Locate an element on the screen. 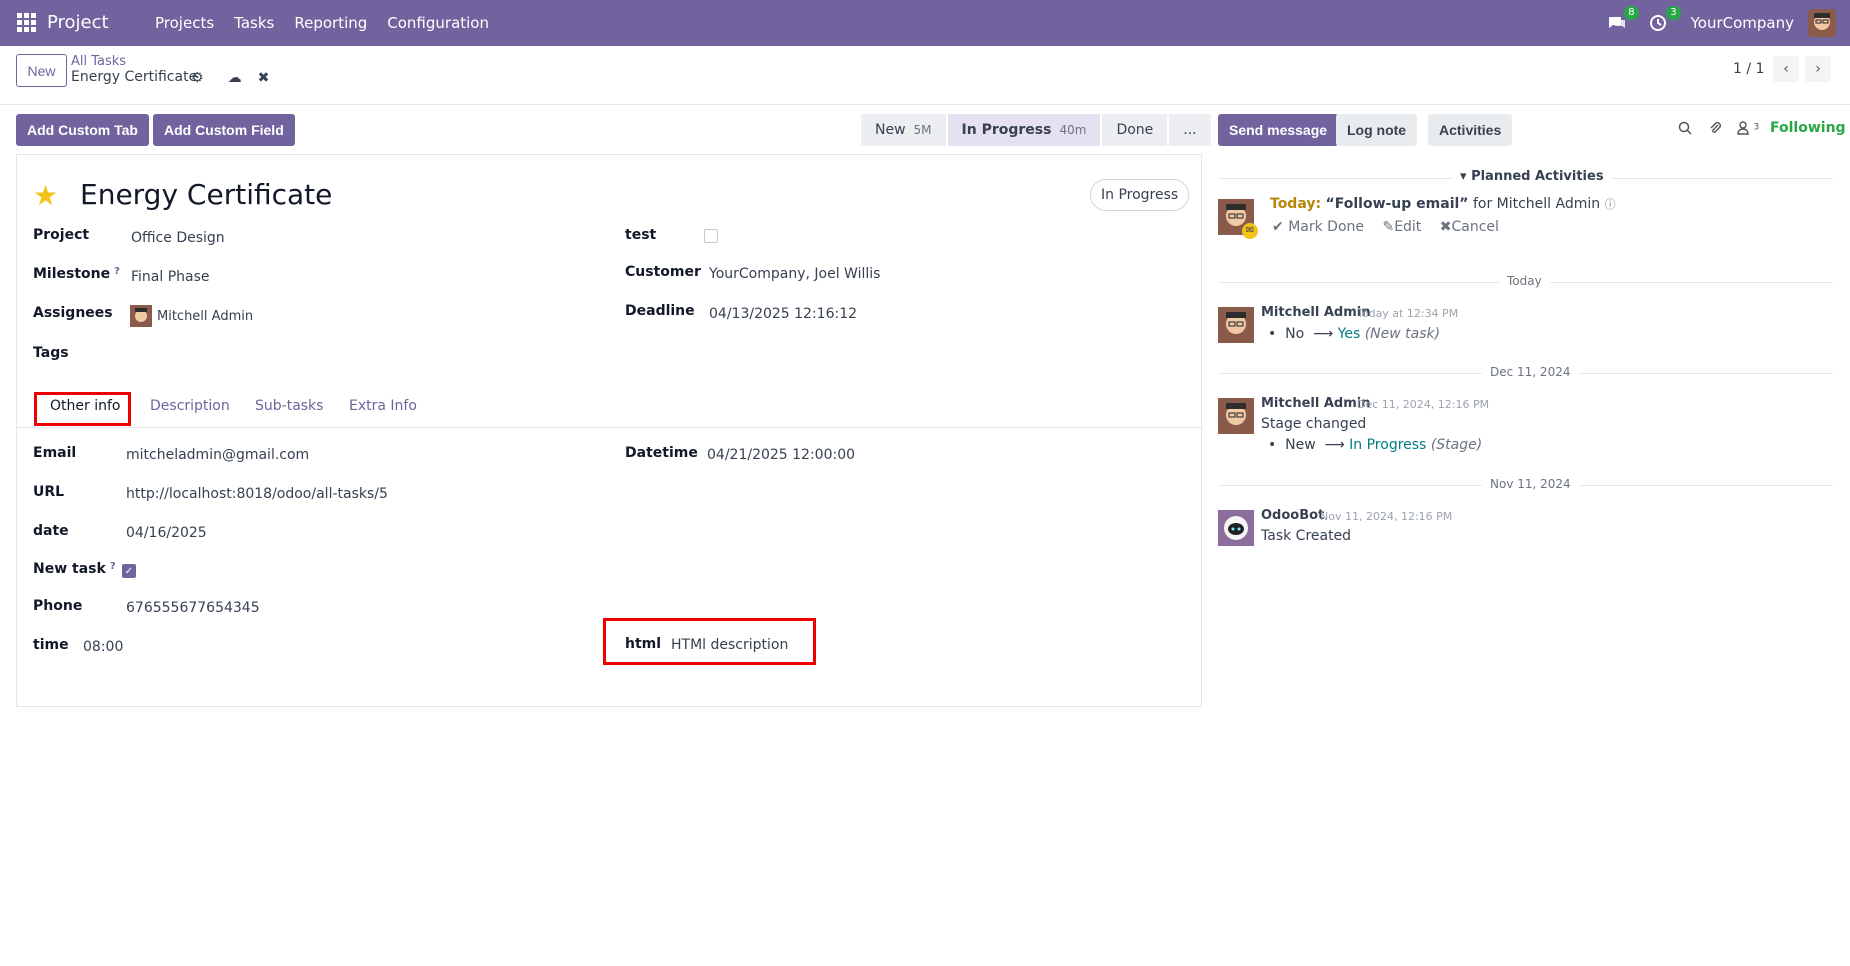  gear-icon: ⚙ is located at coordinates (197, 78).